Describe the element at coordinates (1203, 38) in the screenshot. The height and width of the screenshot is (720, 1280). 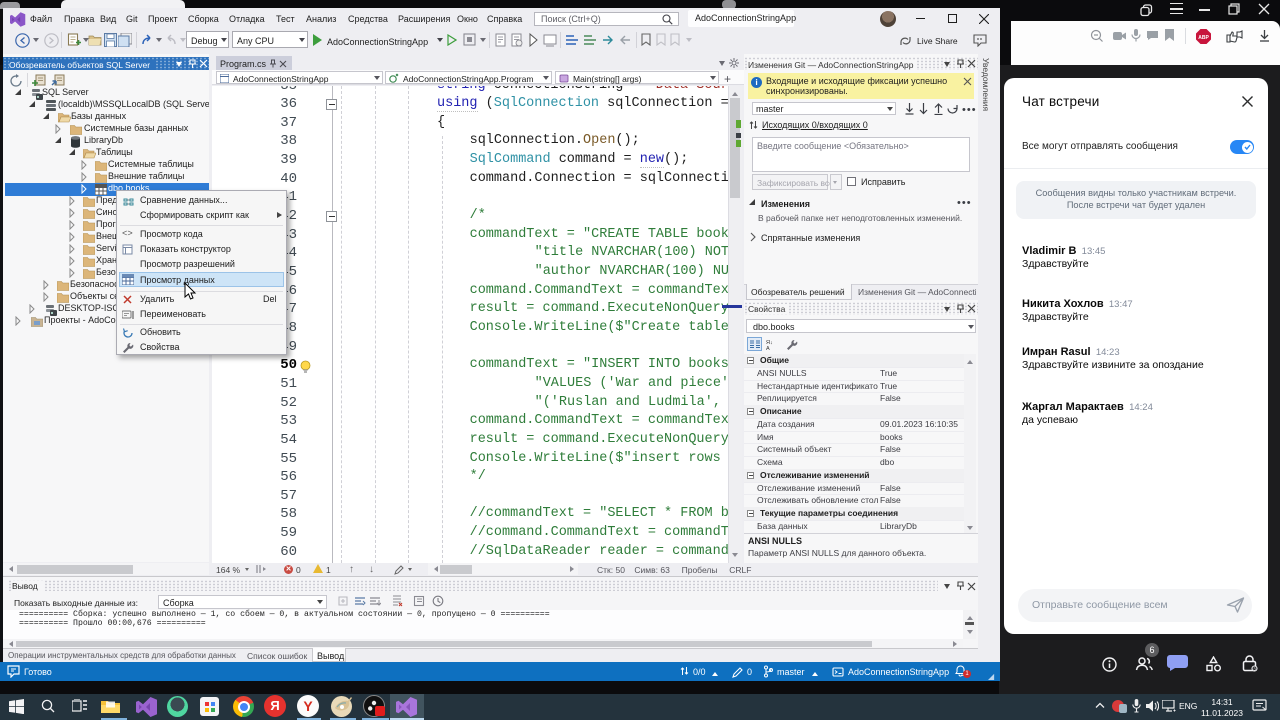
I see `svg-text: ABP` at that location.